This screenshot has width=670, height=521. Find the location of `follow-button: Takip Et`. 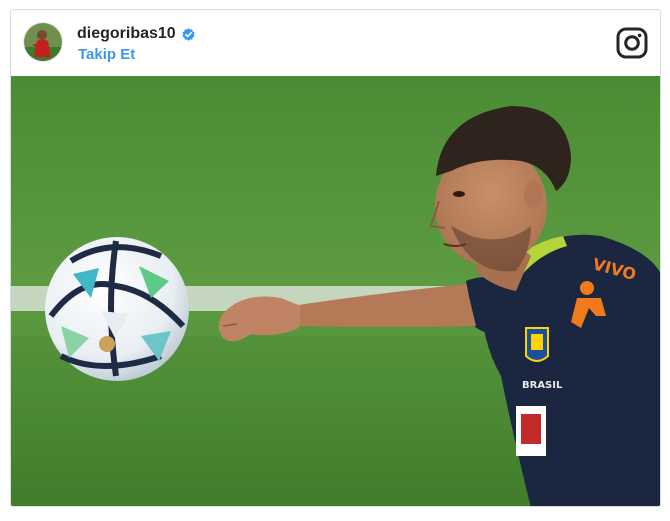

follow-button: Takip Et is located at coordinates (106, 54).